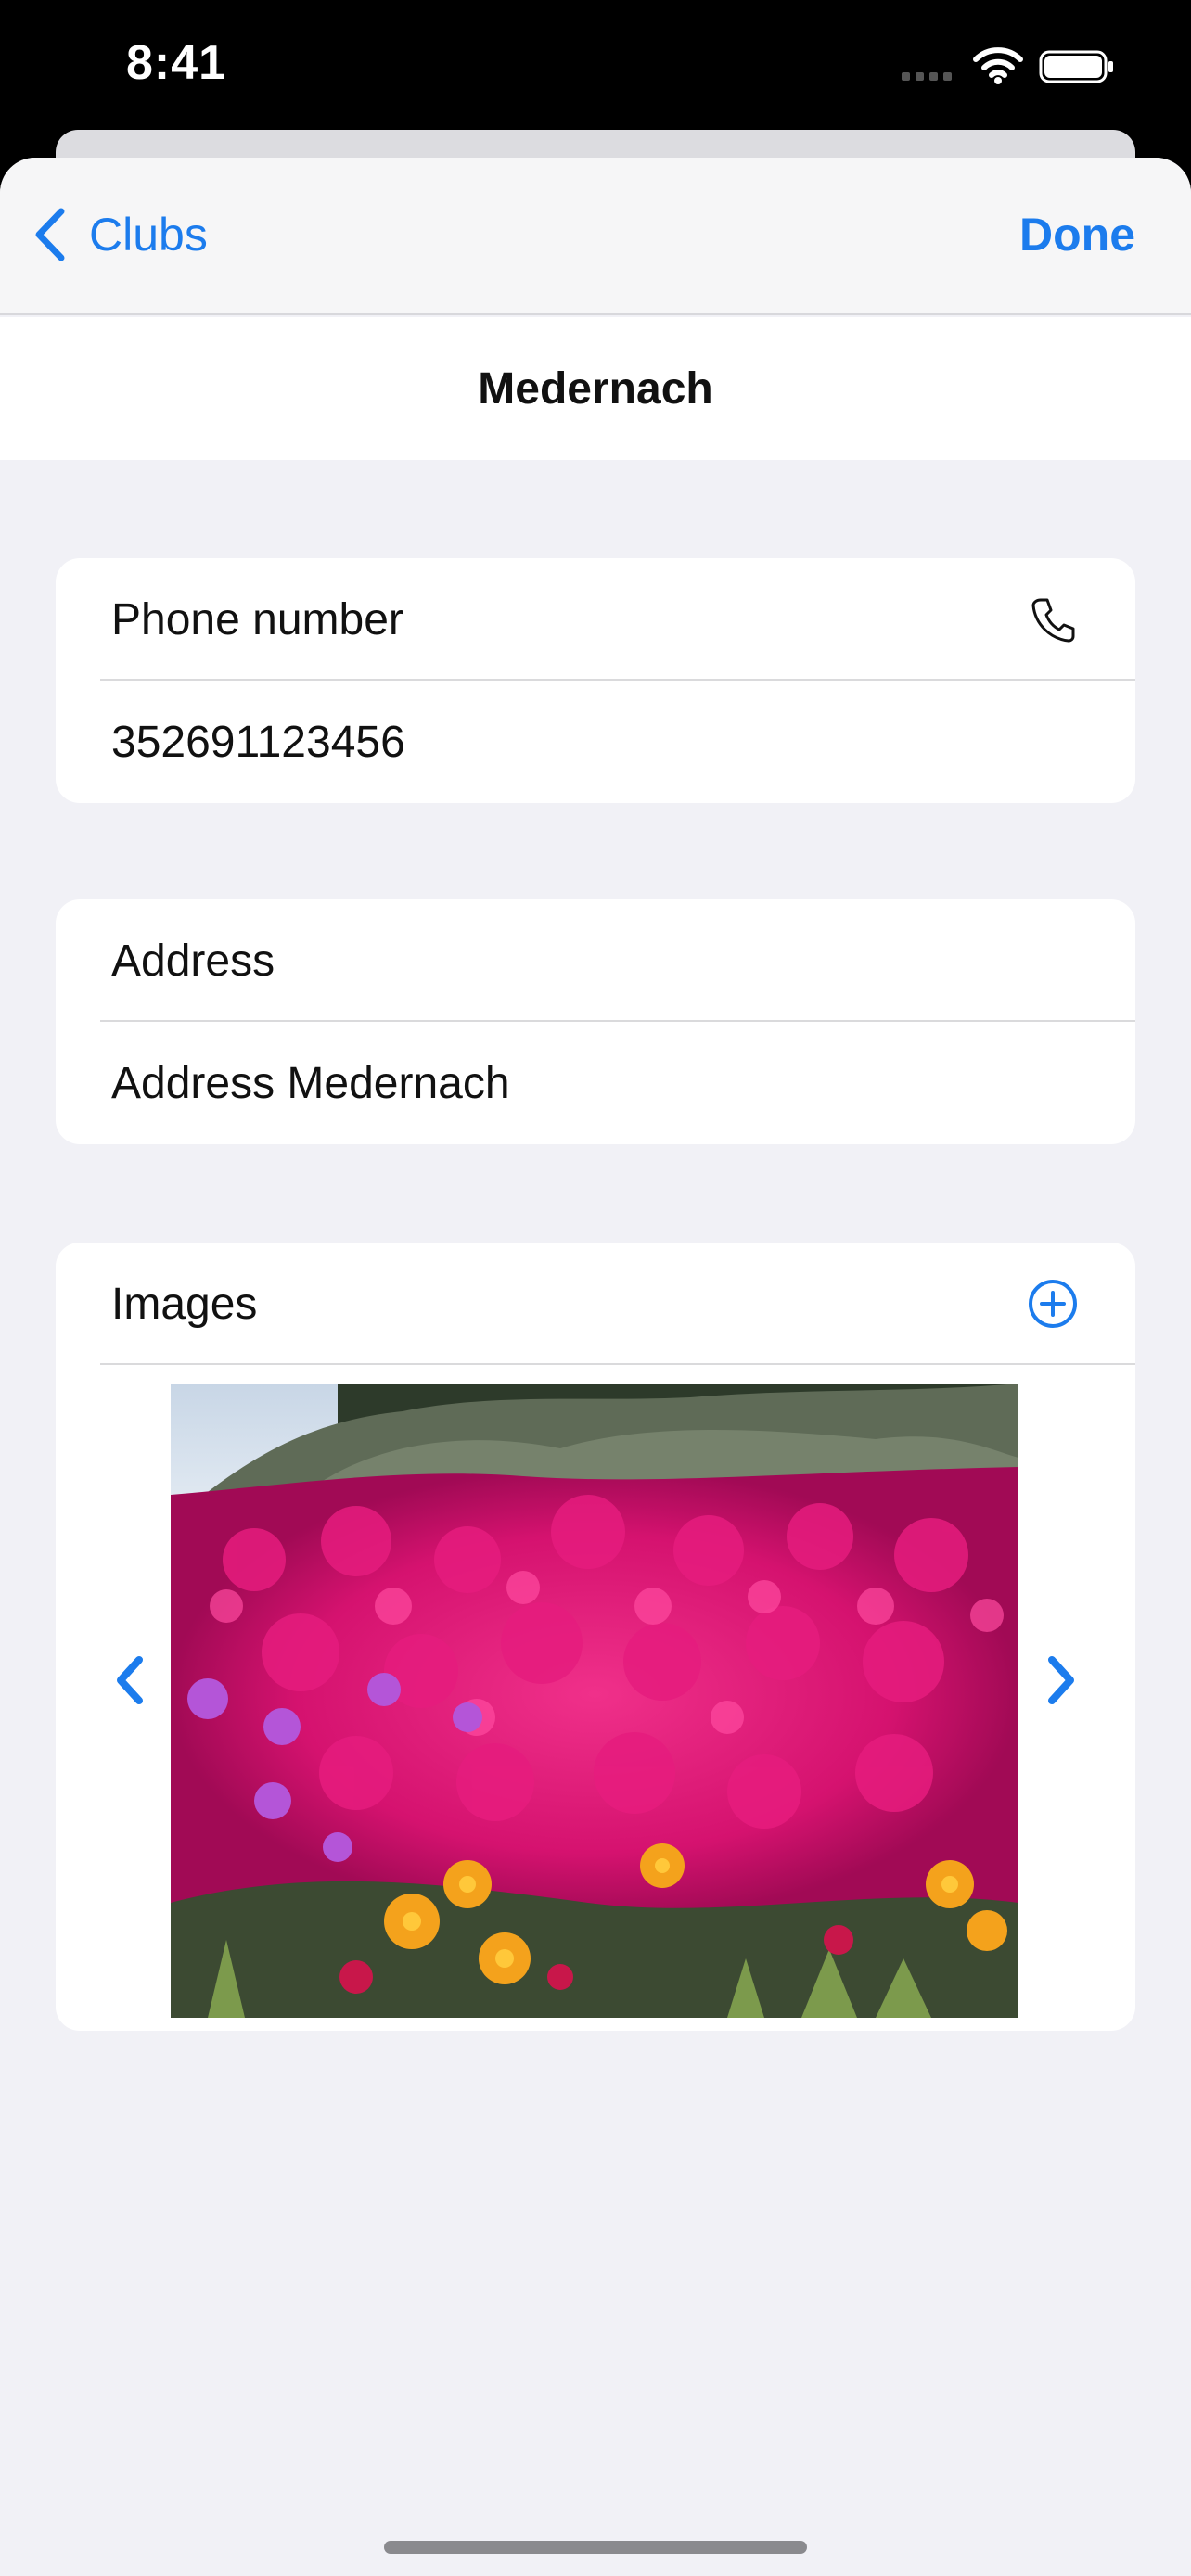 Image resolution: width=1191 pixels, height=2576 pixels. I want to click on add-image-icon, so click(1053, 1304).